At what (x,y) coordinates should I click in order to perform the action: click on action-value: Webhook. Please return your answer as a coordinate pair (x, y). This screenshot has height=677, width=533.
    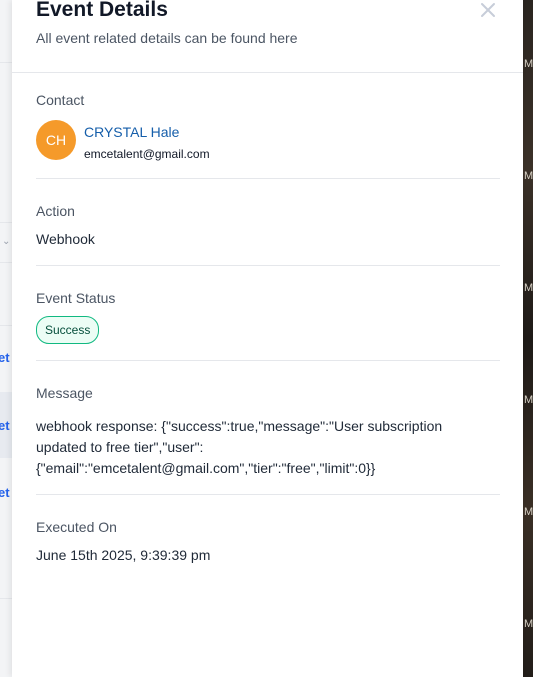
    Looking at the image, I should click on (65, 239).